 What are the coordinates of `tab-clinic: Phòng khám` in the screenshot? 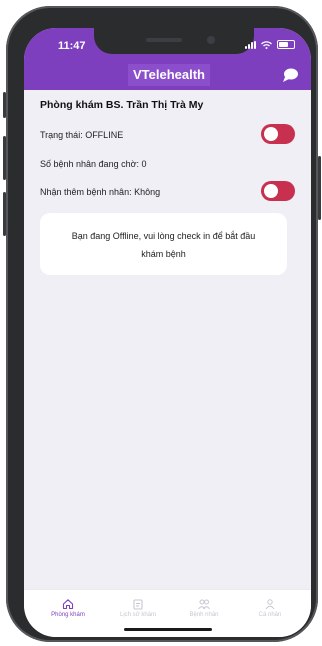 It's located at (68, 608).